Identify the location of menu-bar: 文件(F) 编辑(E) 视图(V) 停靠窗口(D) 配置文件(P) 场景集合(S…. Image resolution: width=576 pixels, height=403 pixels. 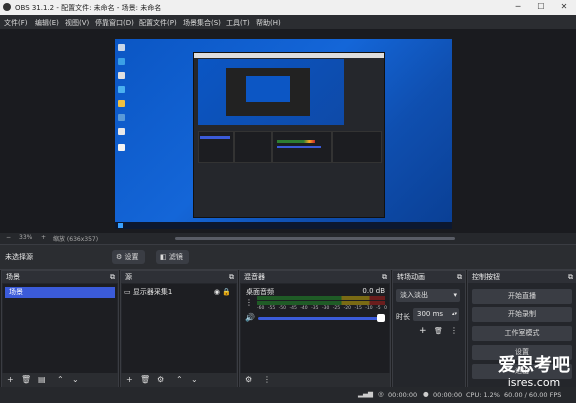
(288, 22).